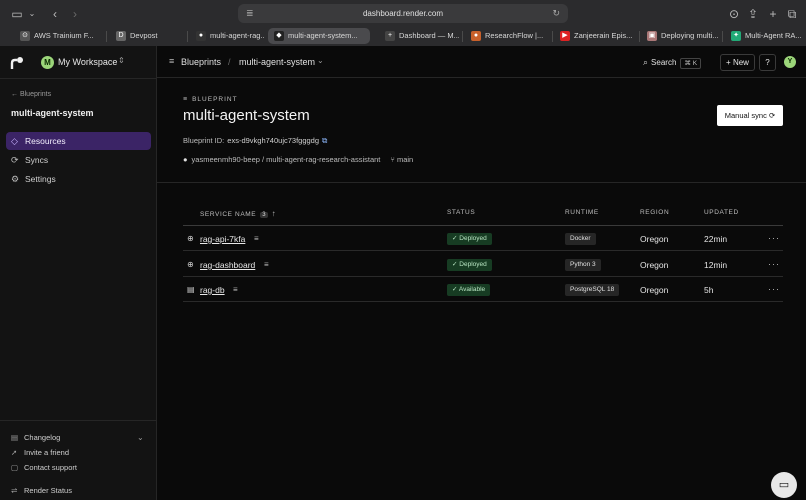 This screenshot has width=806, height=500. I want to click on sort-arrow-up-icon: ↑, so click(274, 213).